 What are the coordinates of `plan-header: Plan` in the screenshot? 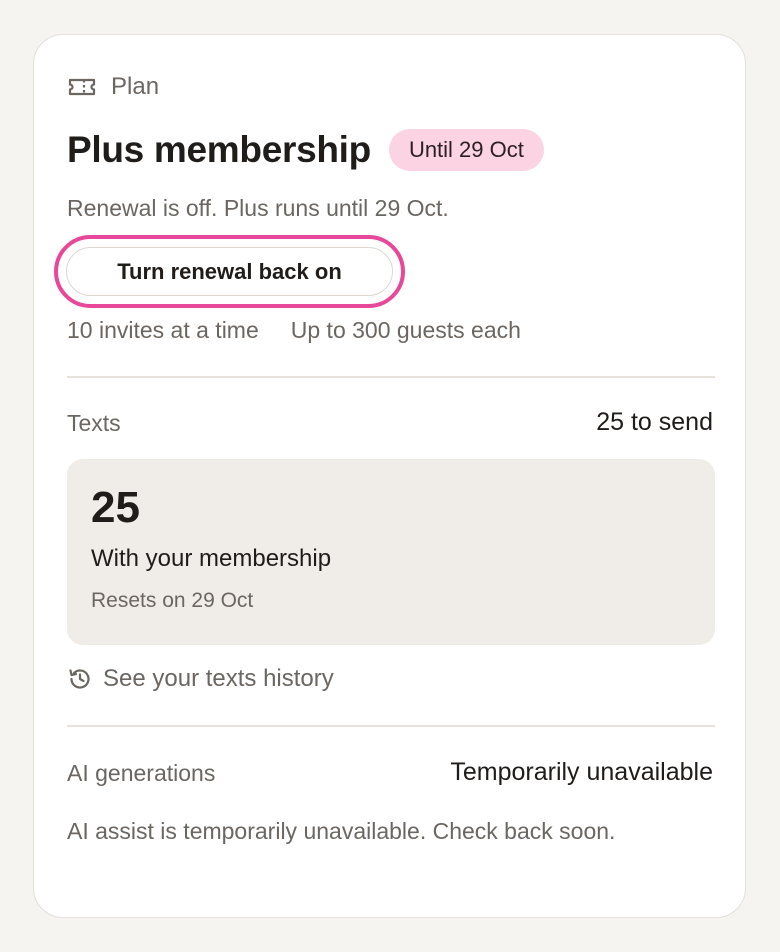 It's located at (113, 87).